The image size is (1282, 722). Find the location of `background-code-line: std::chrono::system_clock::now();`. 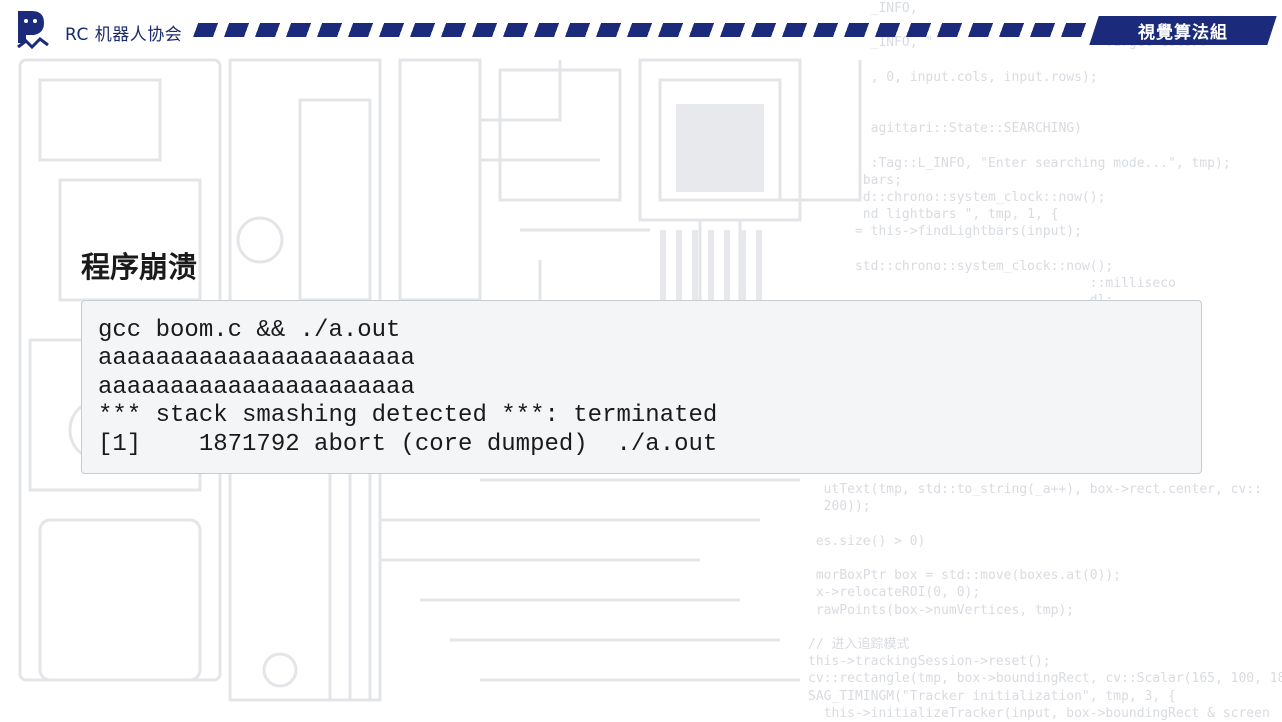

background-code-line: std::chrono::system_clock::now(); is located at coordinates (961, 266).